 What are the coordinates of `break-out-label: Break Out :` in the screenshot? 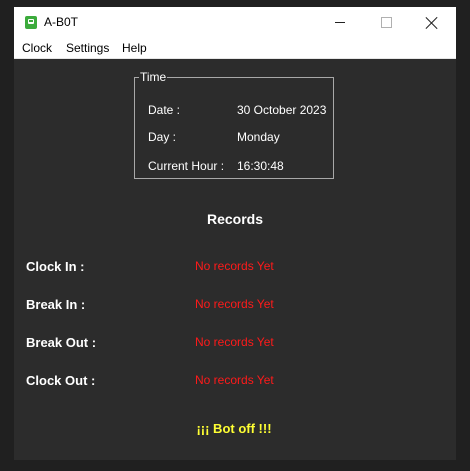 It's located at (61, 342).